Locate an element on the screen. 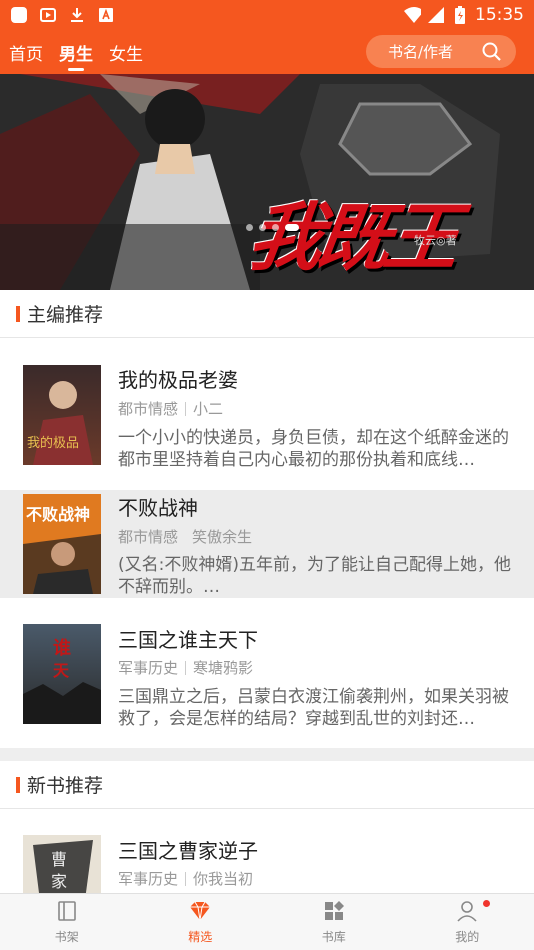 Image resolution: width=534 pixels, height=950 pixels. text-notification-icon is located at coordinates (106, 15).